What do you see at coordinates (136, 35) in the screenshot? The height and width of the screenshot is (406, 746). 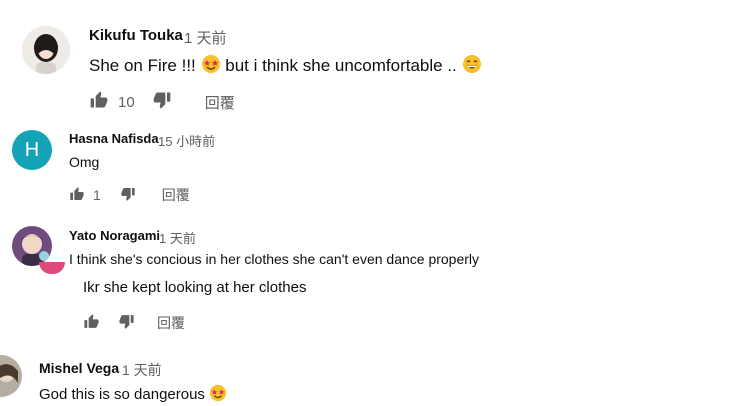 I see `comment-author: Kikufu Touka` at bounding box center [136, 35].